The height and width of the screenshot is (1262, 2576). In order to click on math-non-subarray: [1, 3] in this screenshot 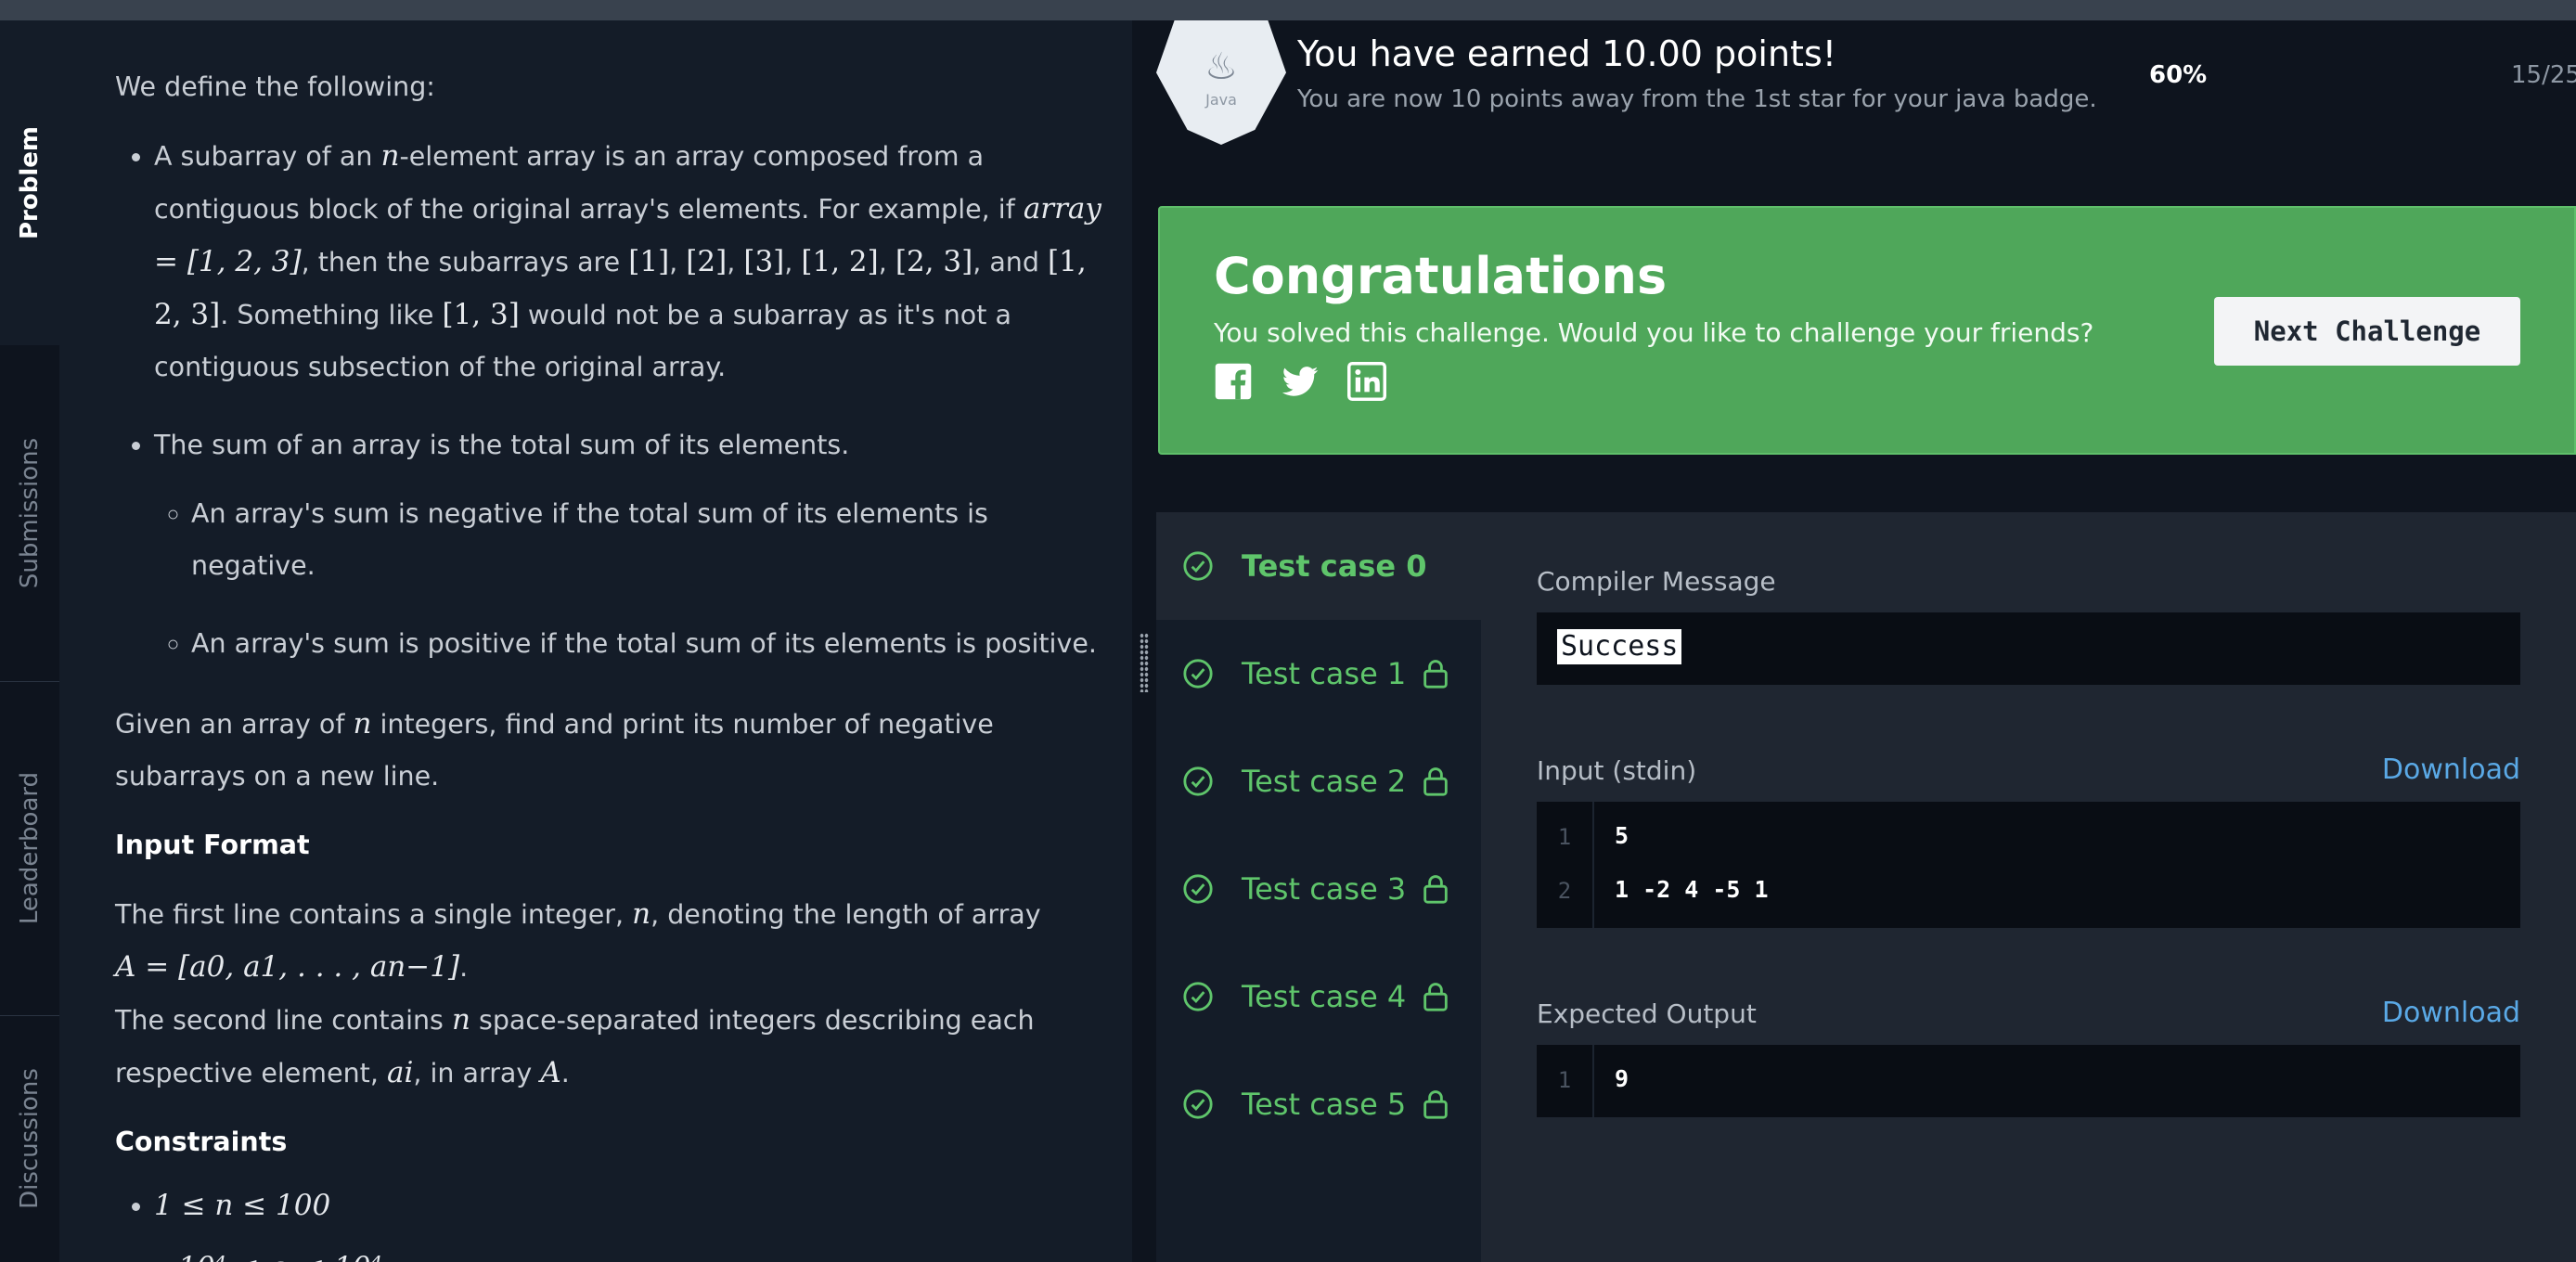, I will do `click(481, 315)`.